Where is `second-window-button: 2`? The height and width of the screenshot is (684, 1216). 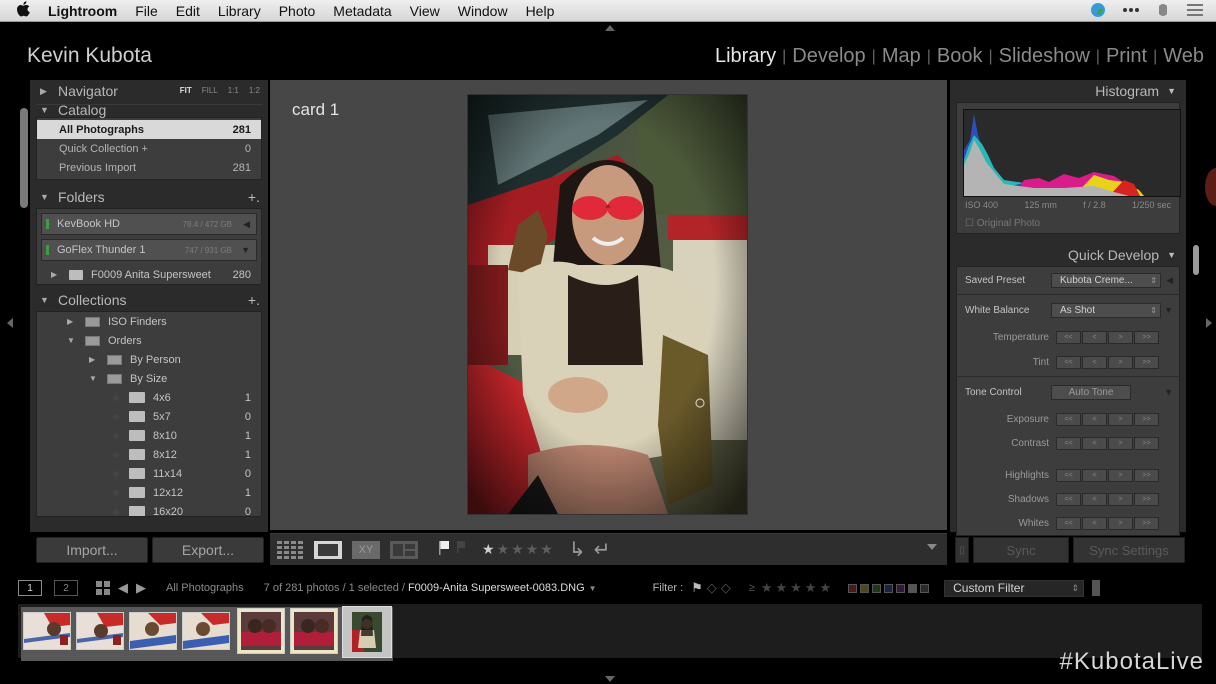 second-window-button: 2 is located at coordinates (66, 588).